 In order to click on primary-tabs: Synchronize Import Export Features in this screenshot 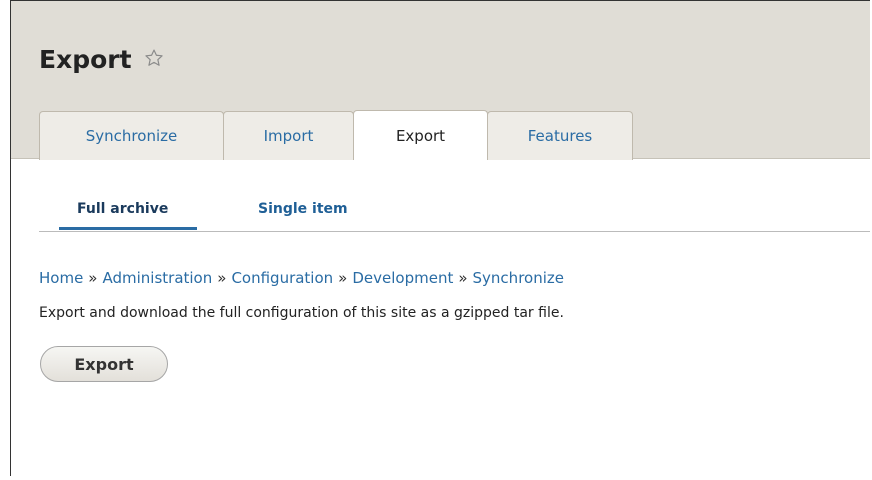, I will do `click(336, 135)`.